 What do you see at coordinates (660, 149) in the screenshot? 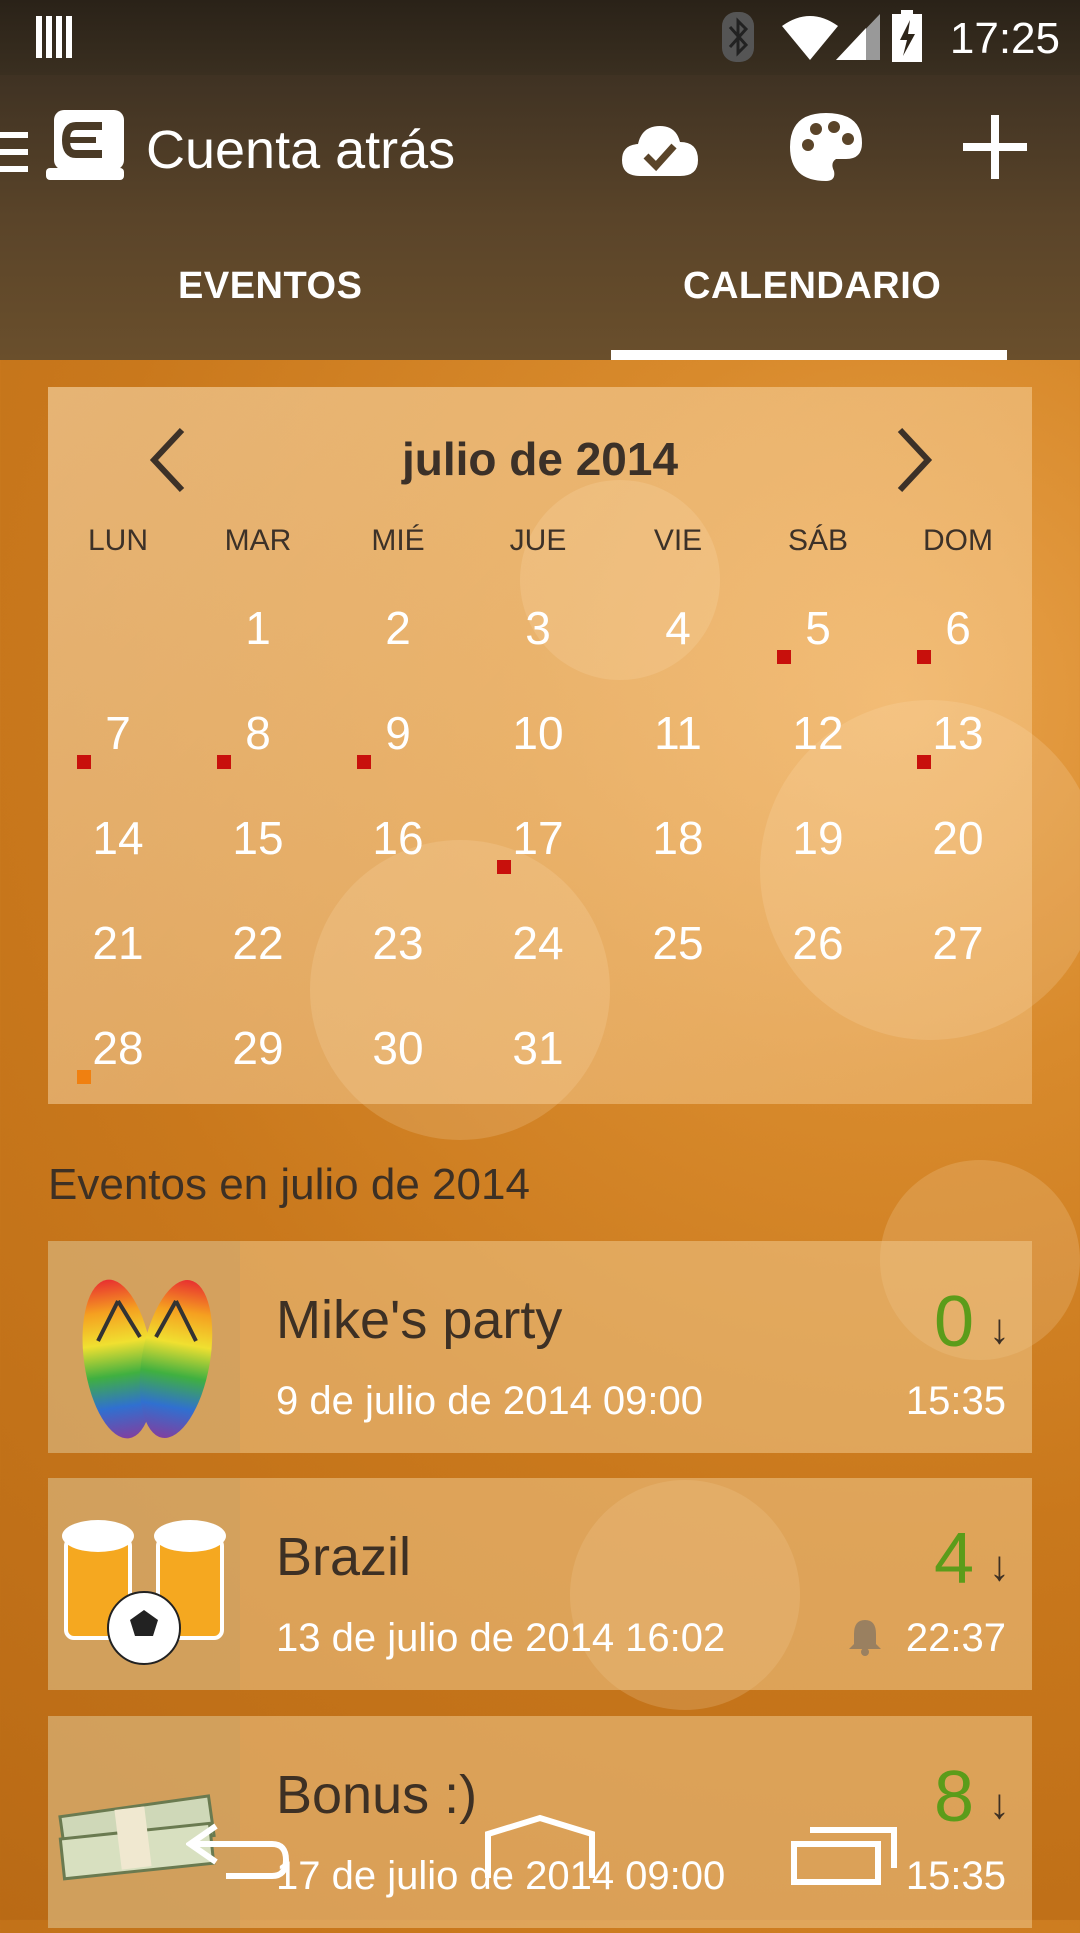
I see `cloud-sync-icon` at bounding box center [660, 149].